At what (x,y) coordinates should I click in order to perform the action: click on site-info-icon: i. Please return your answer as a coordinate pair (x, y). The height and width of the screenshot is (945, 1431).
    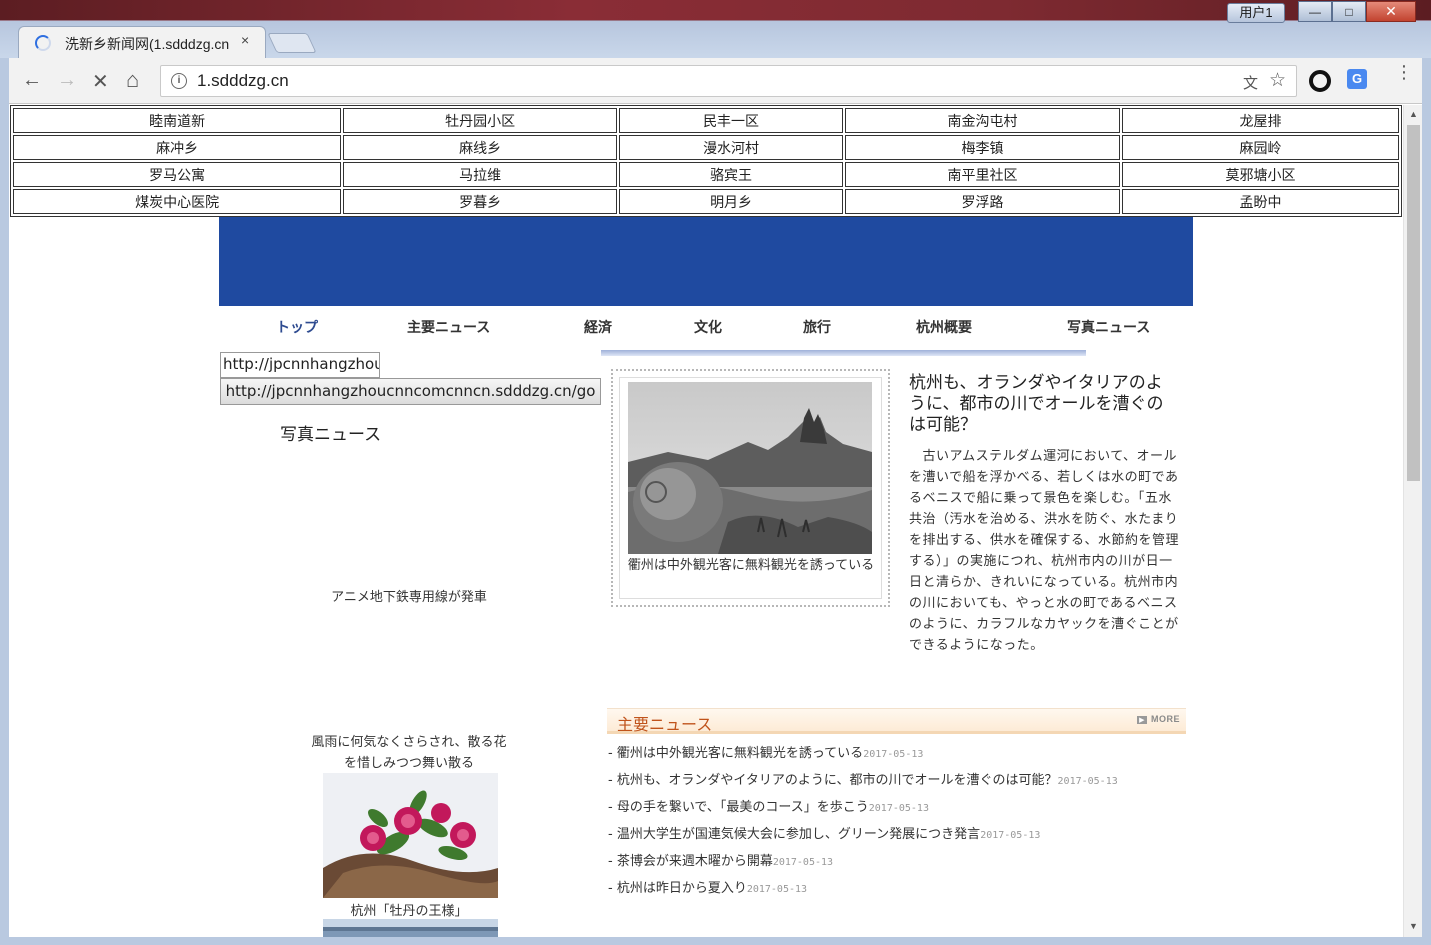
    Looking at the image, I should click on (179, 81).